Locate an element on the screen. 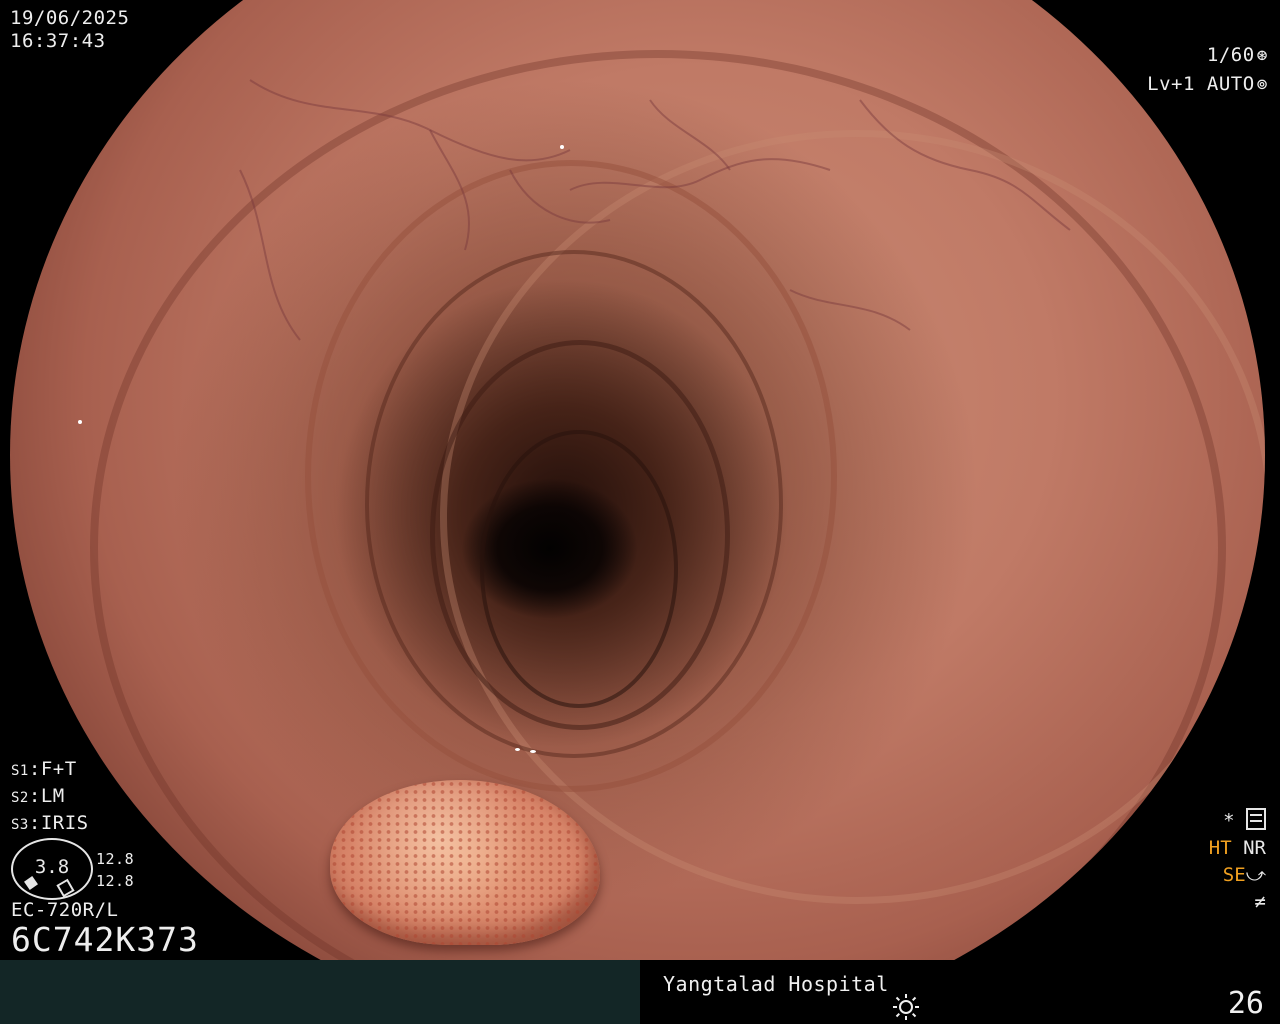 The image size is (1280, 1024). exposure-info: 1/60 ⊛ Lv+1 AUTO ⊚ is located at coordinates (1207, 70).